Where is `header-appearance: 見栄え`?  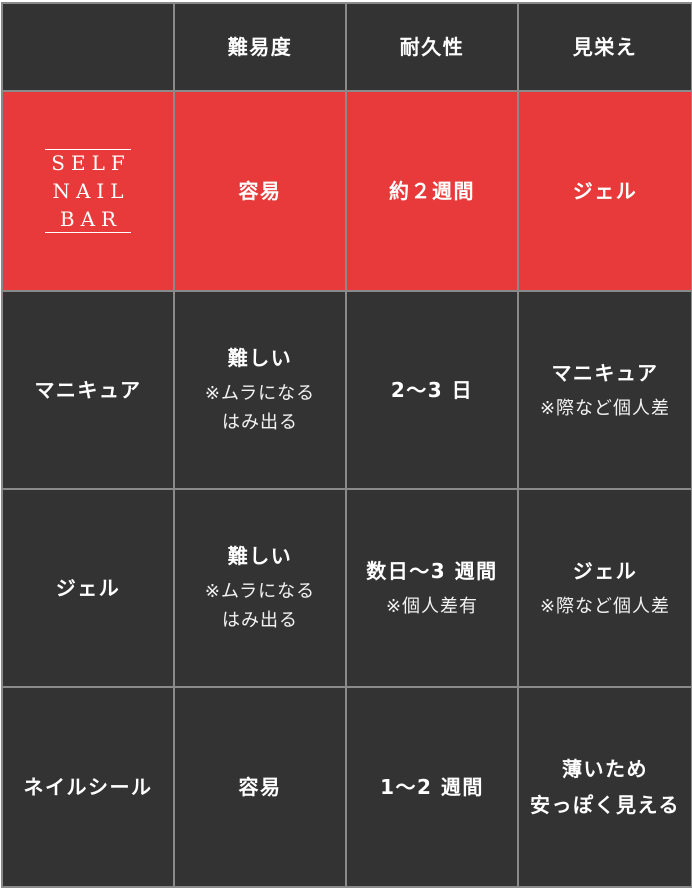 header-appearance: 見栄え is located at coordinates (604, 47).